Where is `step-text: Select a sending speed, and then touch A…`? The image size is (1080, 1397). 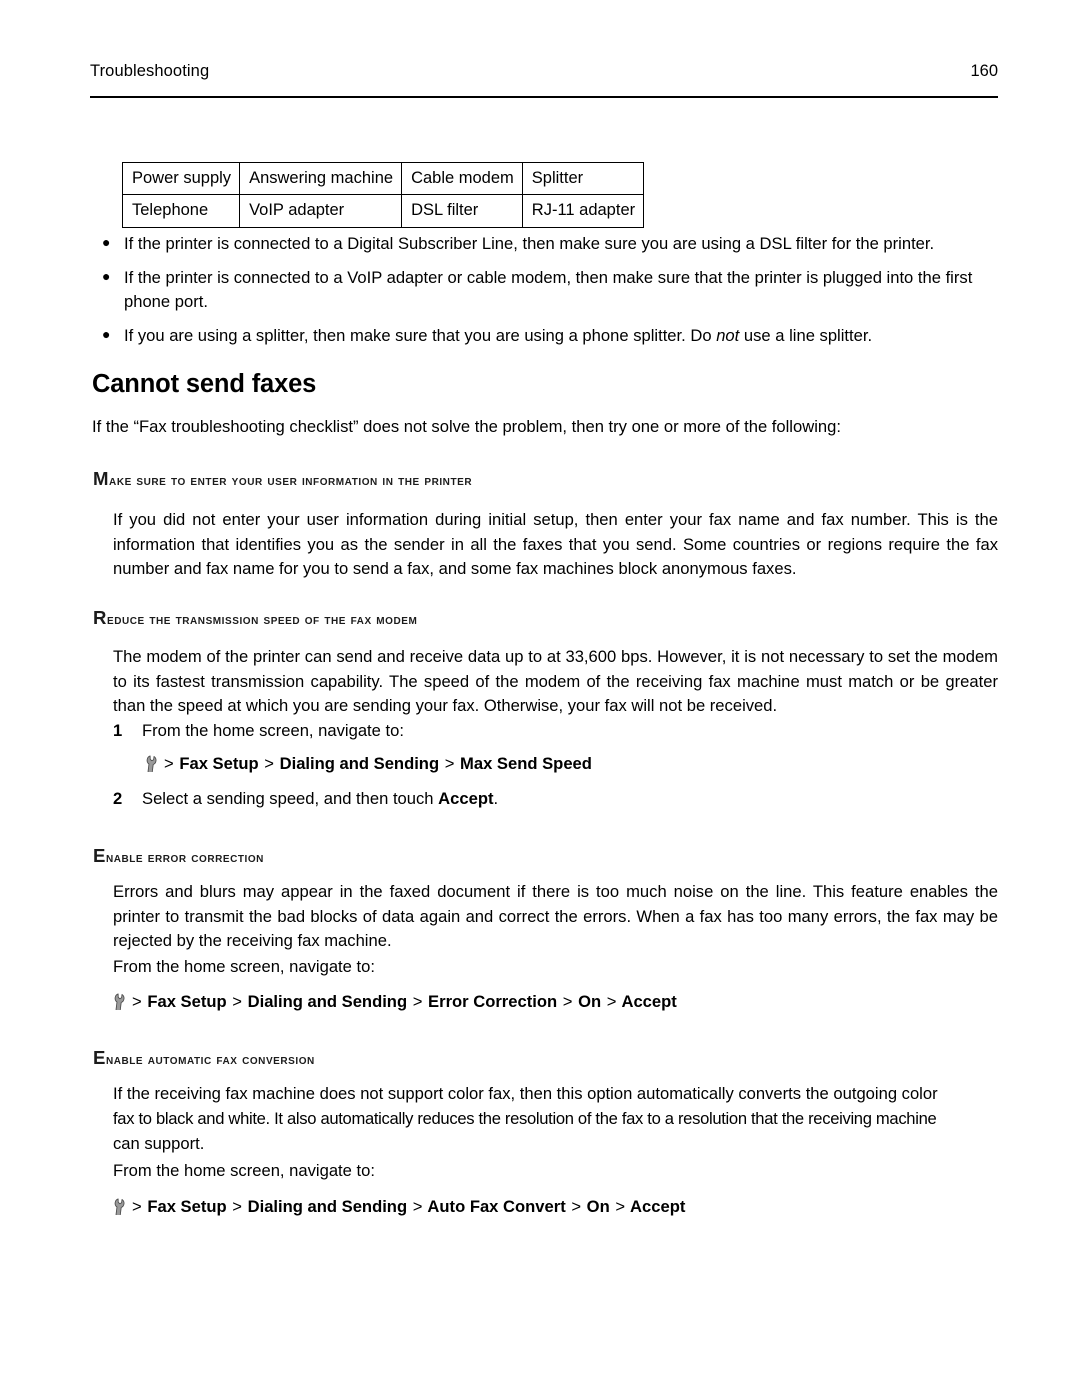
step-text: Select a sending speed, and then touch A… is located at coordinates (413, 799).